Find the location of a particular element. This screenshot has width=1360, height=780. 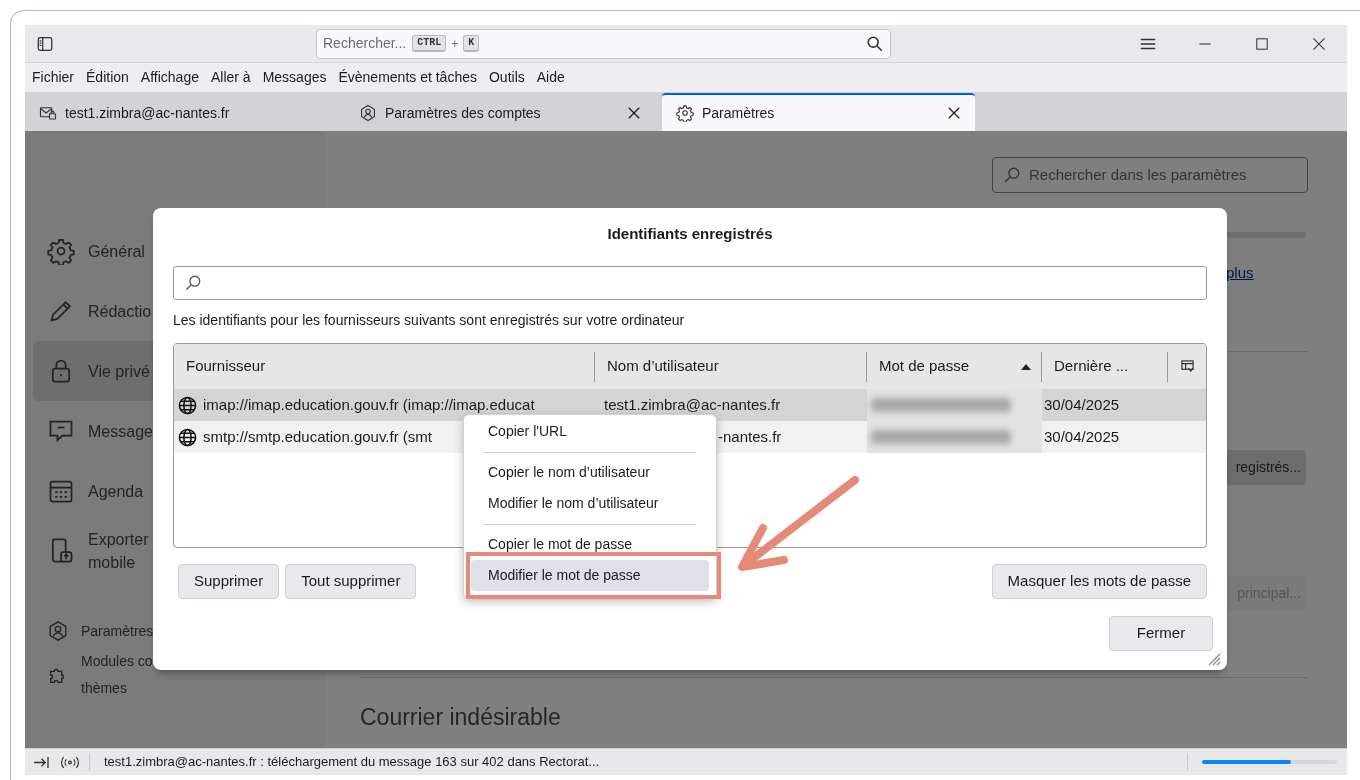

description-text: Les identifiants pour les fournisseurs suivants sont enregistrés sur votre ordinateur is located at coordinates (429, 320).